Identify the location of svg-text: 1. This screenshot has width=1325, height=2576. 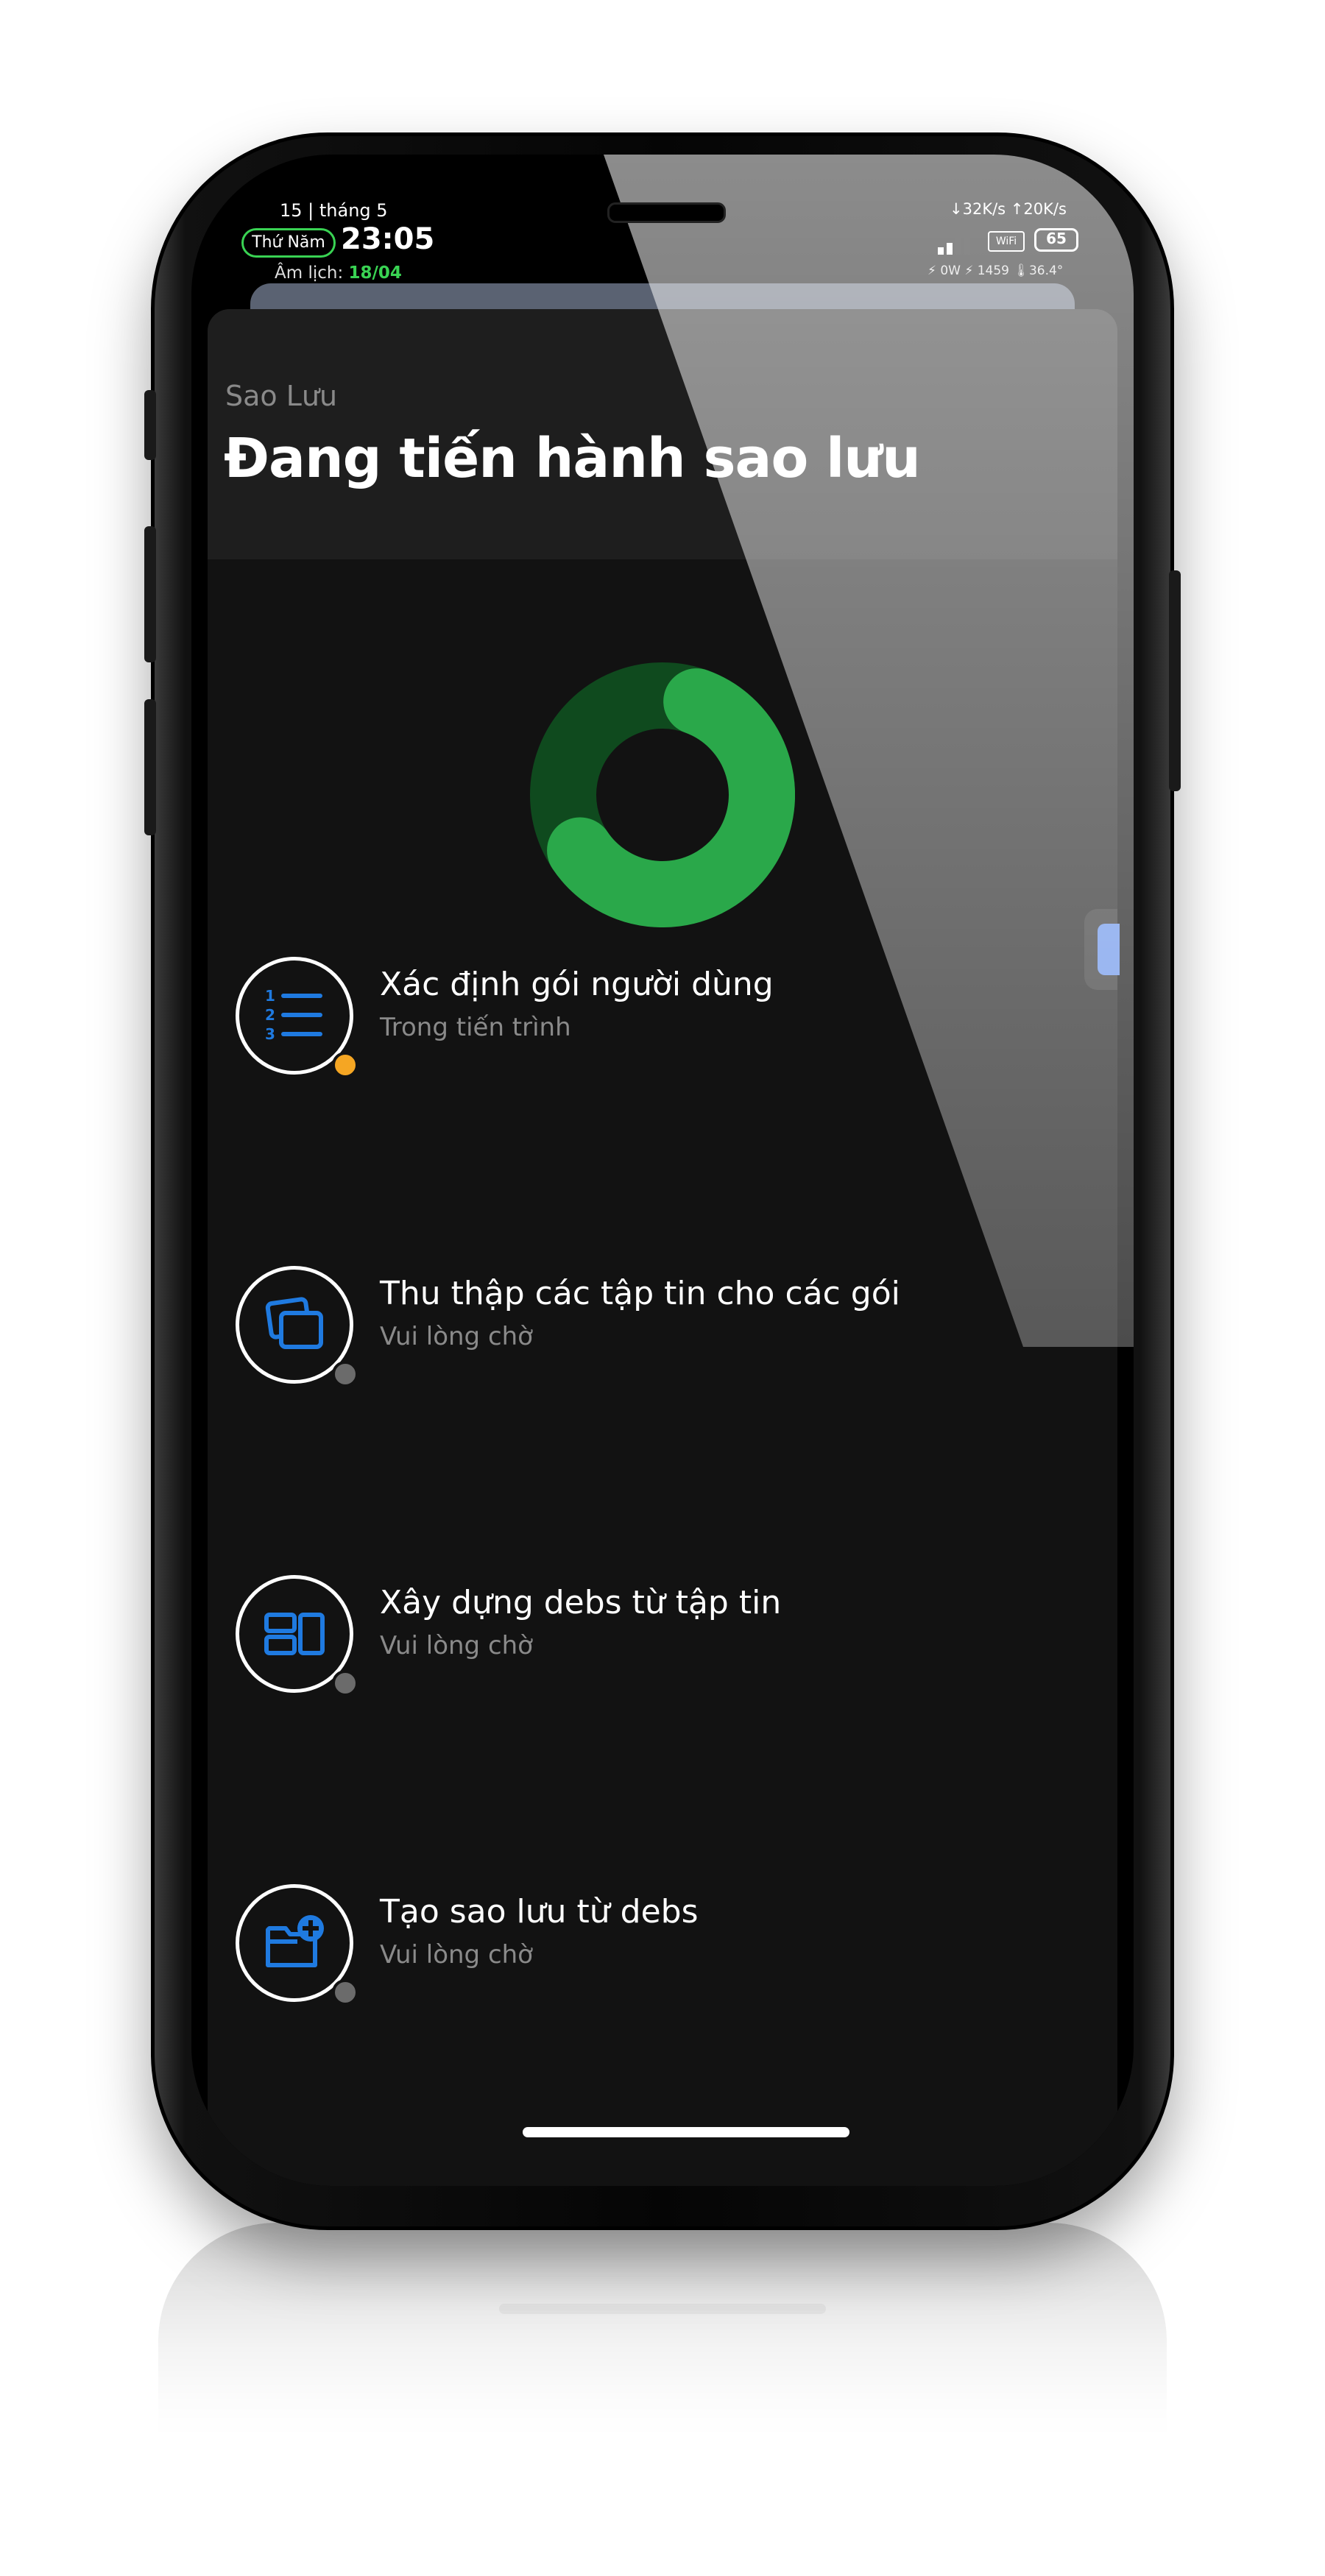
(270, 996).